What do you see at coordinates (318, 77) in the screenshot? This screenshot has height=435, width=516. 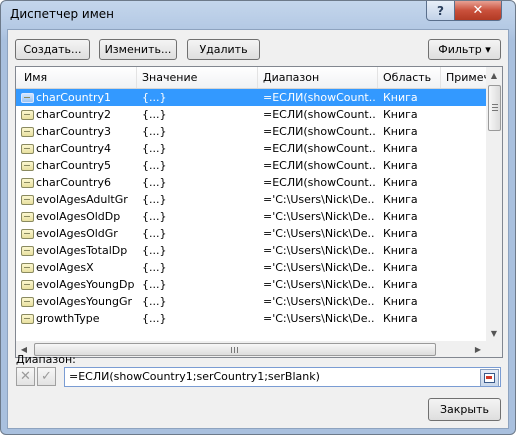 I see `column-header-range: Диапазон` at bounding box center [318, 77].